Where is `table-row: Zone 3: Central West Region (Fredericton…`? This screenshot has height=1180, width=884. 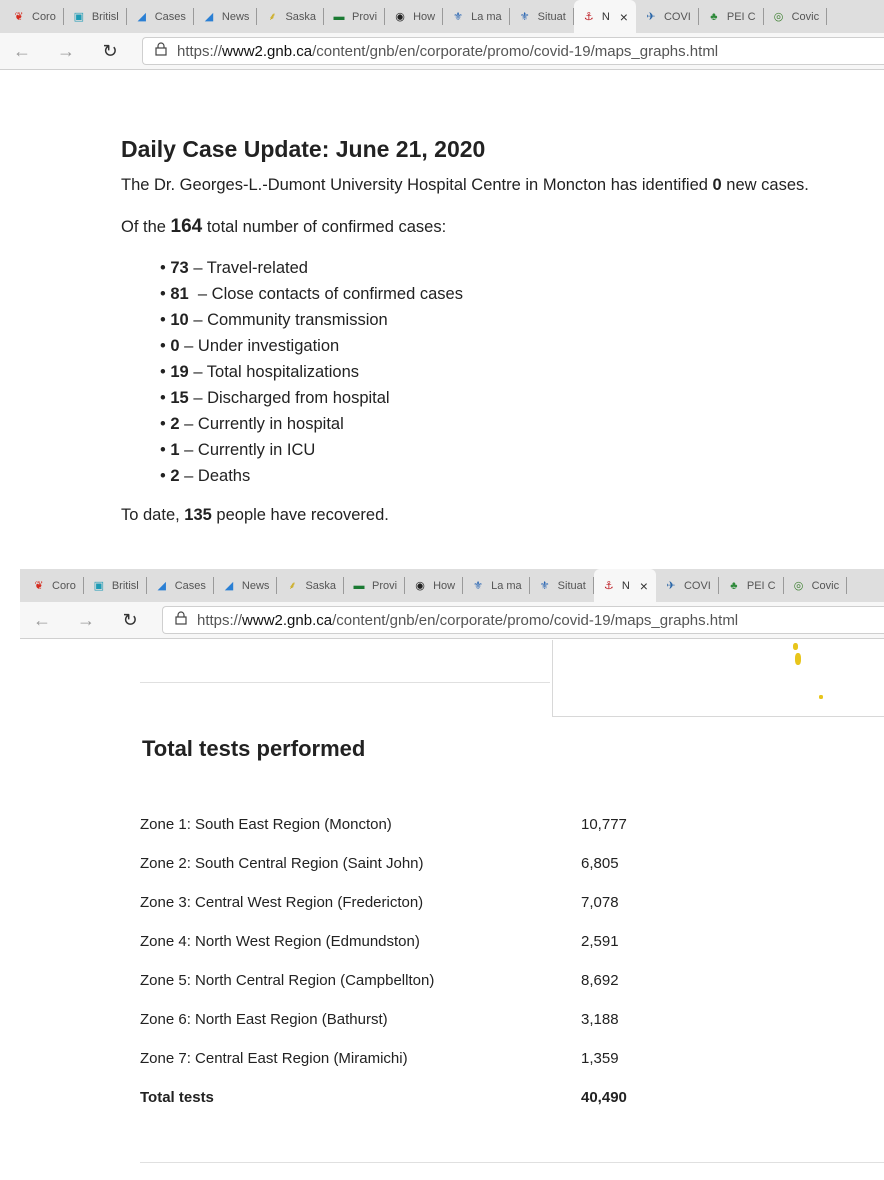
table-row: Zone 3: Central West Region (Fredericton… is located at coordinates (420, 902).